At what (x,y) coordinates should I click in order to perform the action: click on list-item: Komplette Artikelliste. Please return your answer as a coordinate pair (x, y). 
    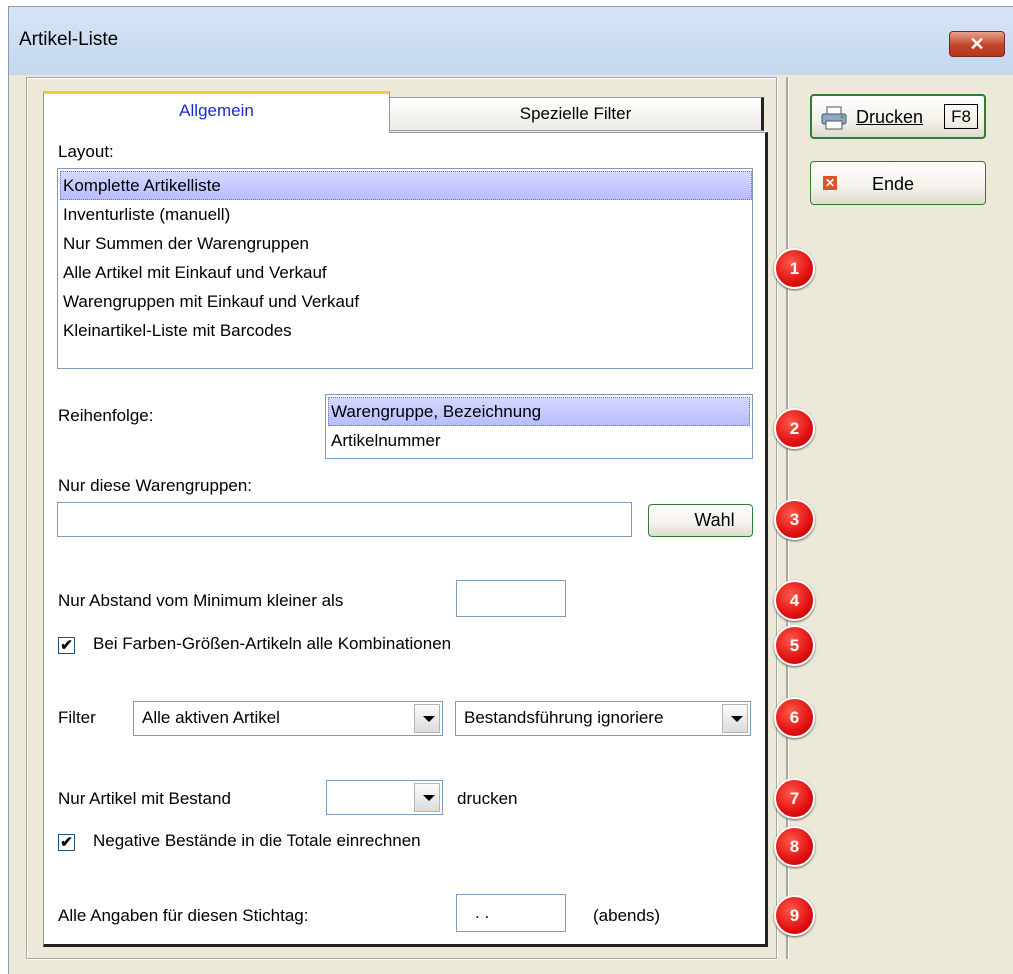
    Looking at the image, I should click on (406, 185).